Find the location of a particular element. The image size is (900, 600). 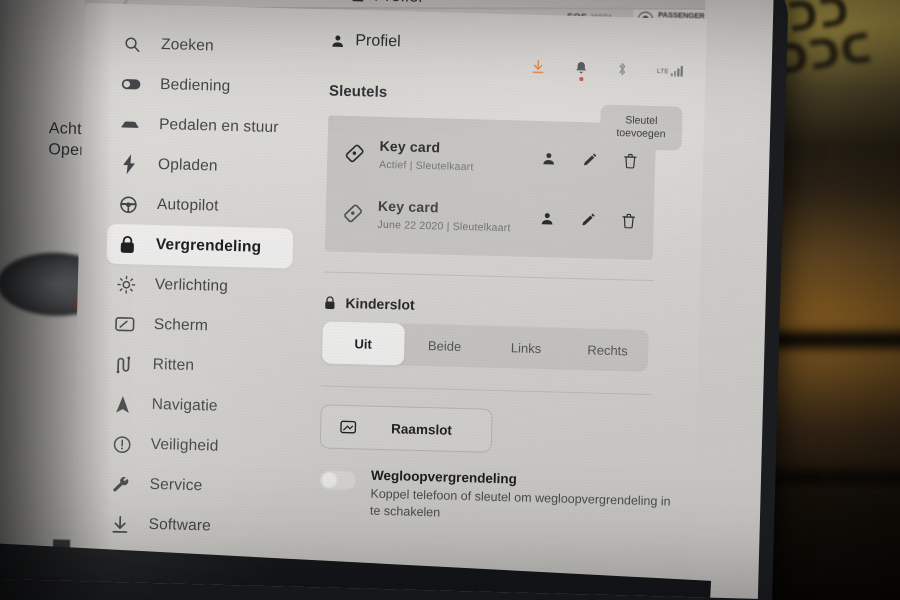

sidebar-item-label: Vergrendeling is located at coordinates (208, 245).